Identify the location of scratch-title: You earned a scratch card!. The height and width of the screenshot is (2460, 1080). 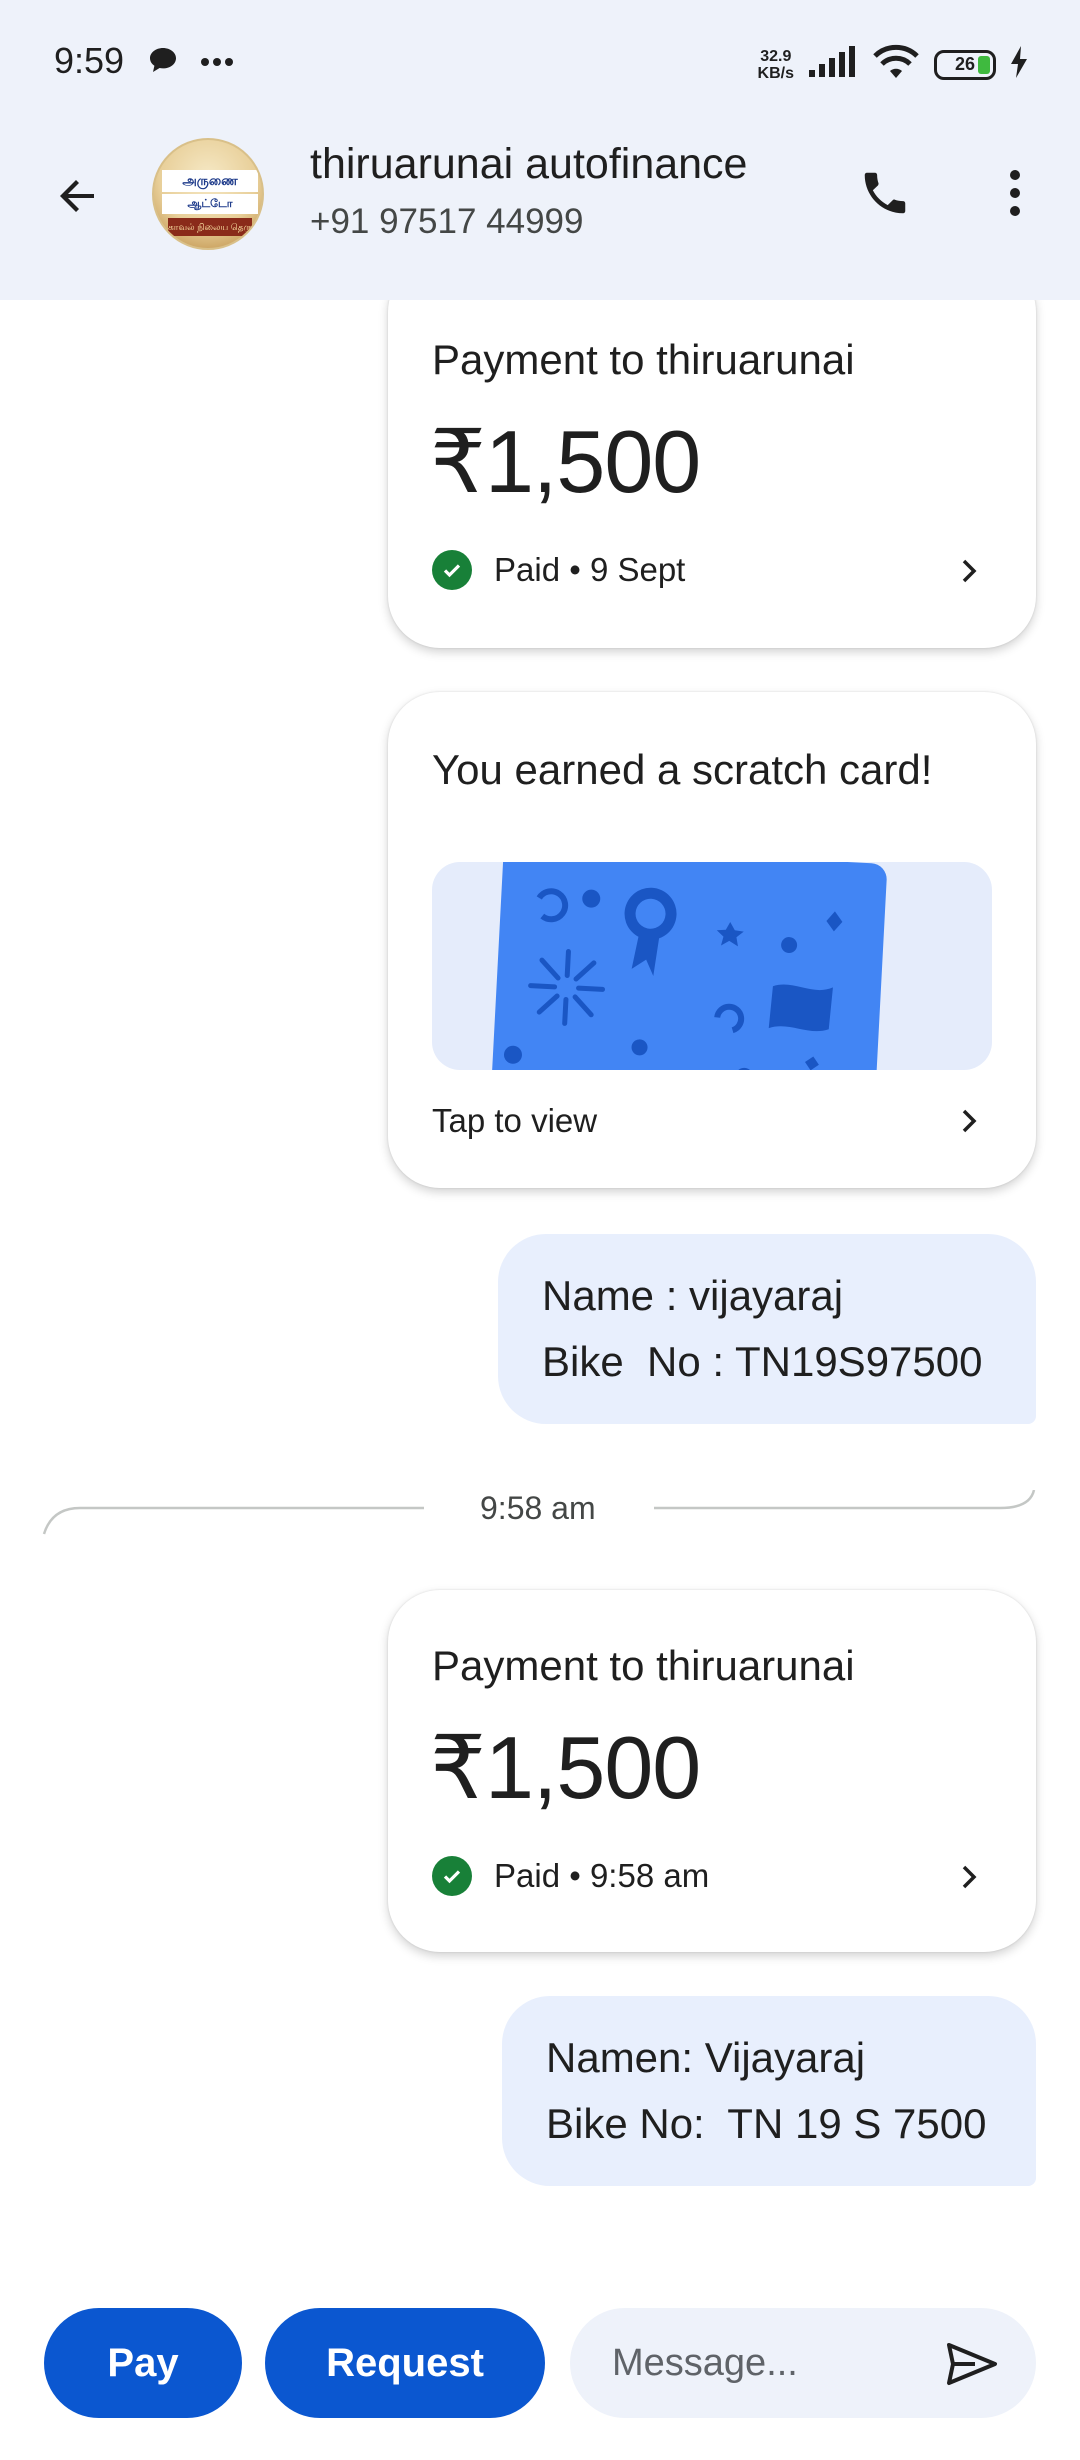
(682, 769).